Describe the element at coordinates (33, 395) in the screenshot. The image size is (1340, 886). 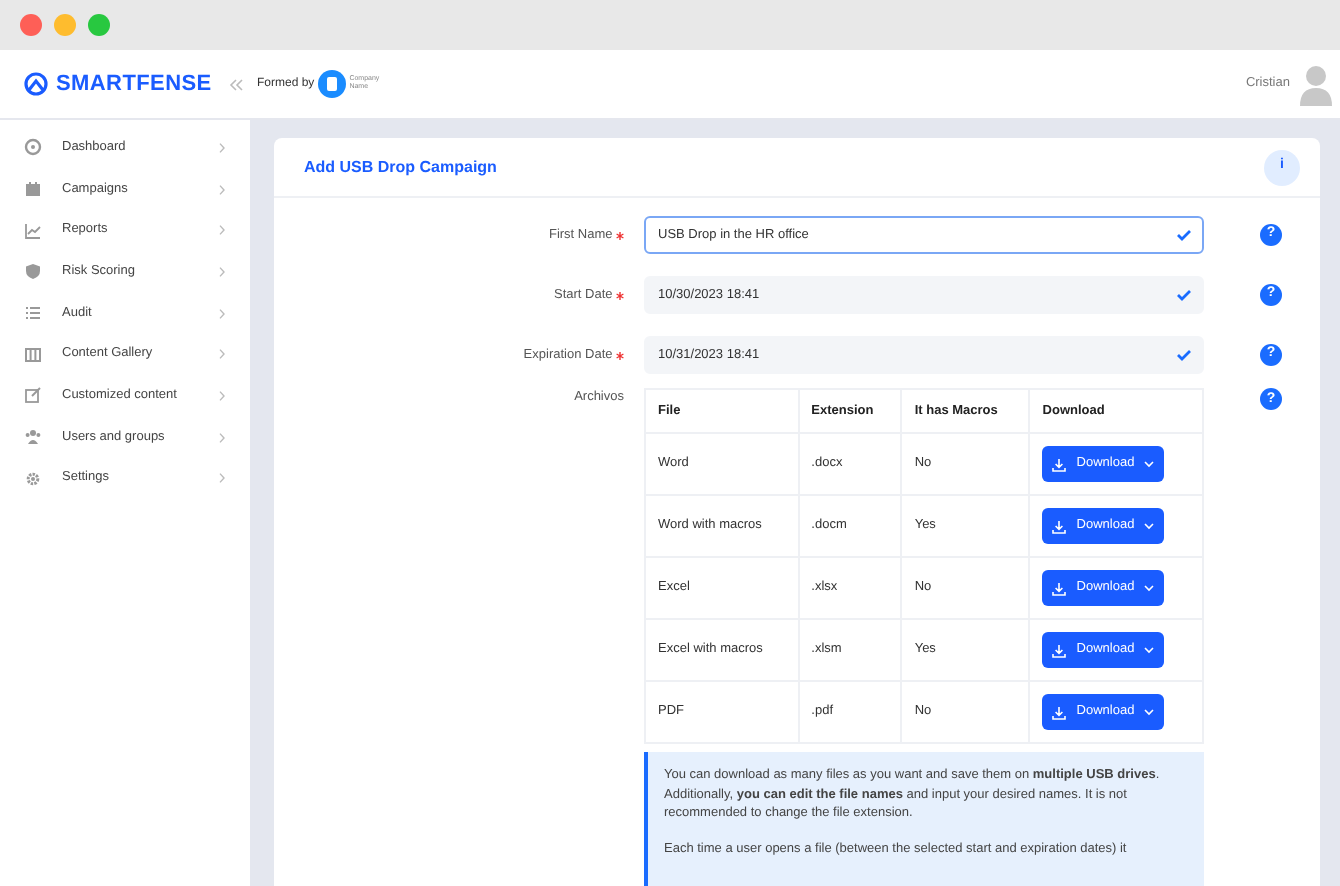
I see `edit-icon` at that location.